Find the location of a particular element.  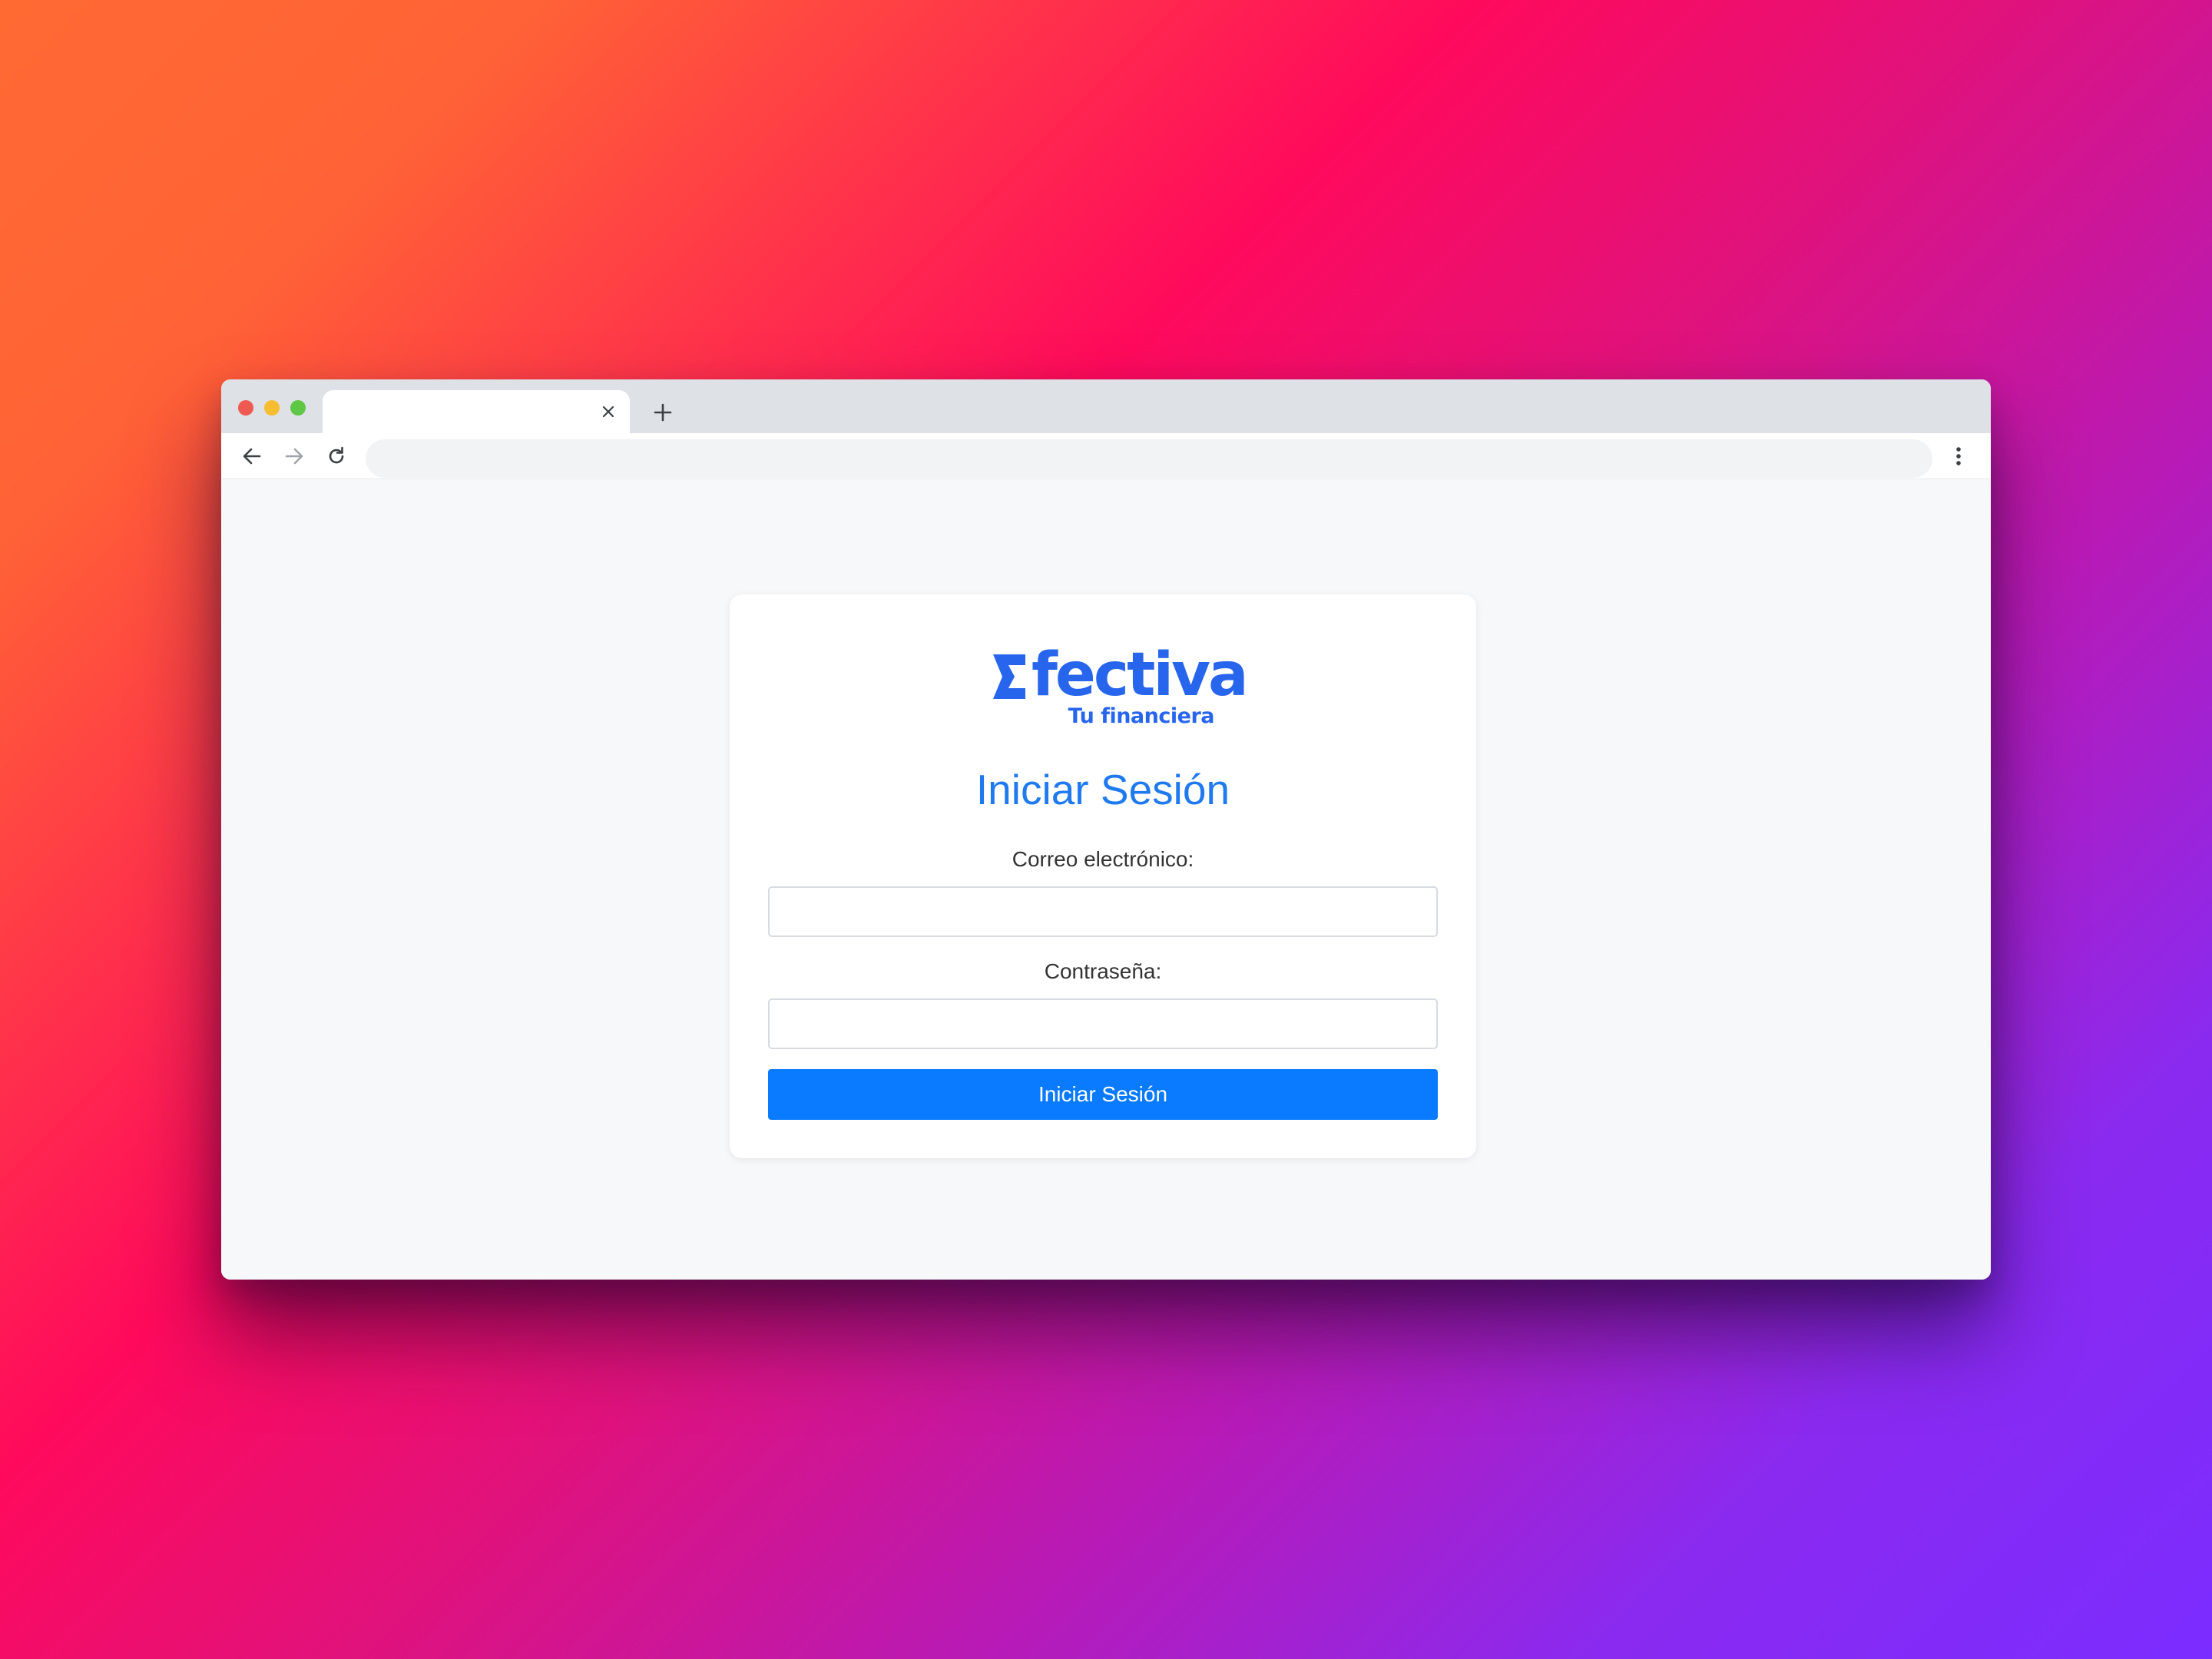

logo-wordmark: fectiva is located at coordinates (1140, 675).